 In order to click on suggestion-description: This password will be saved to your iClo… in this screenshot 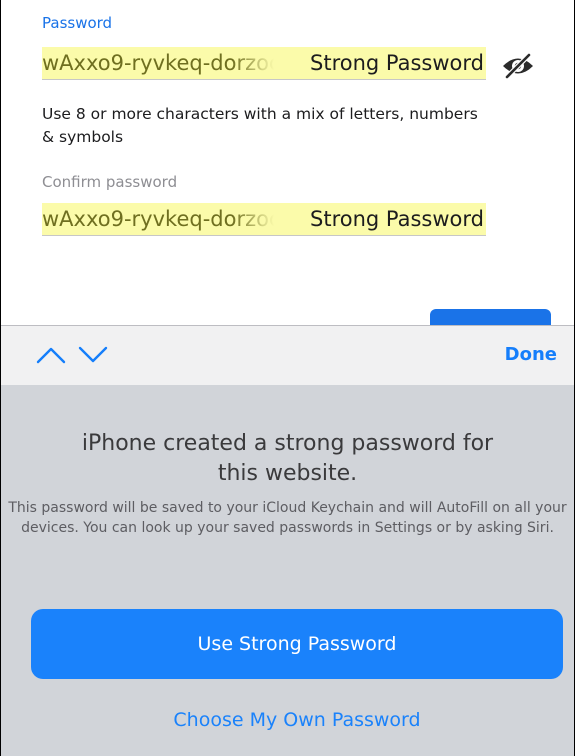, I will do `click(287, 518)`.